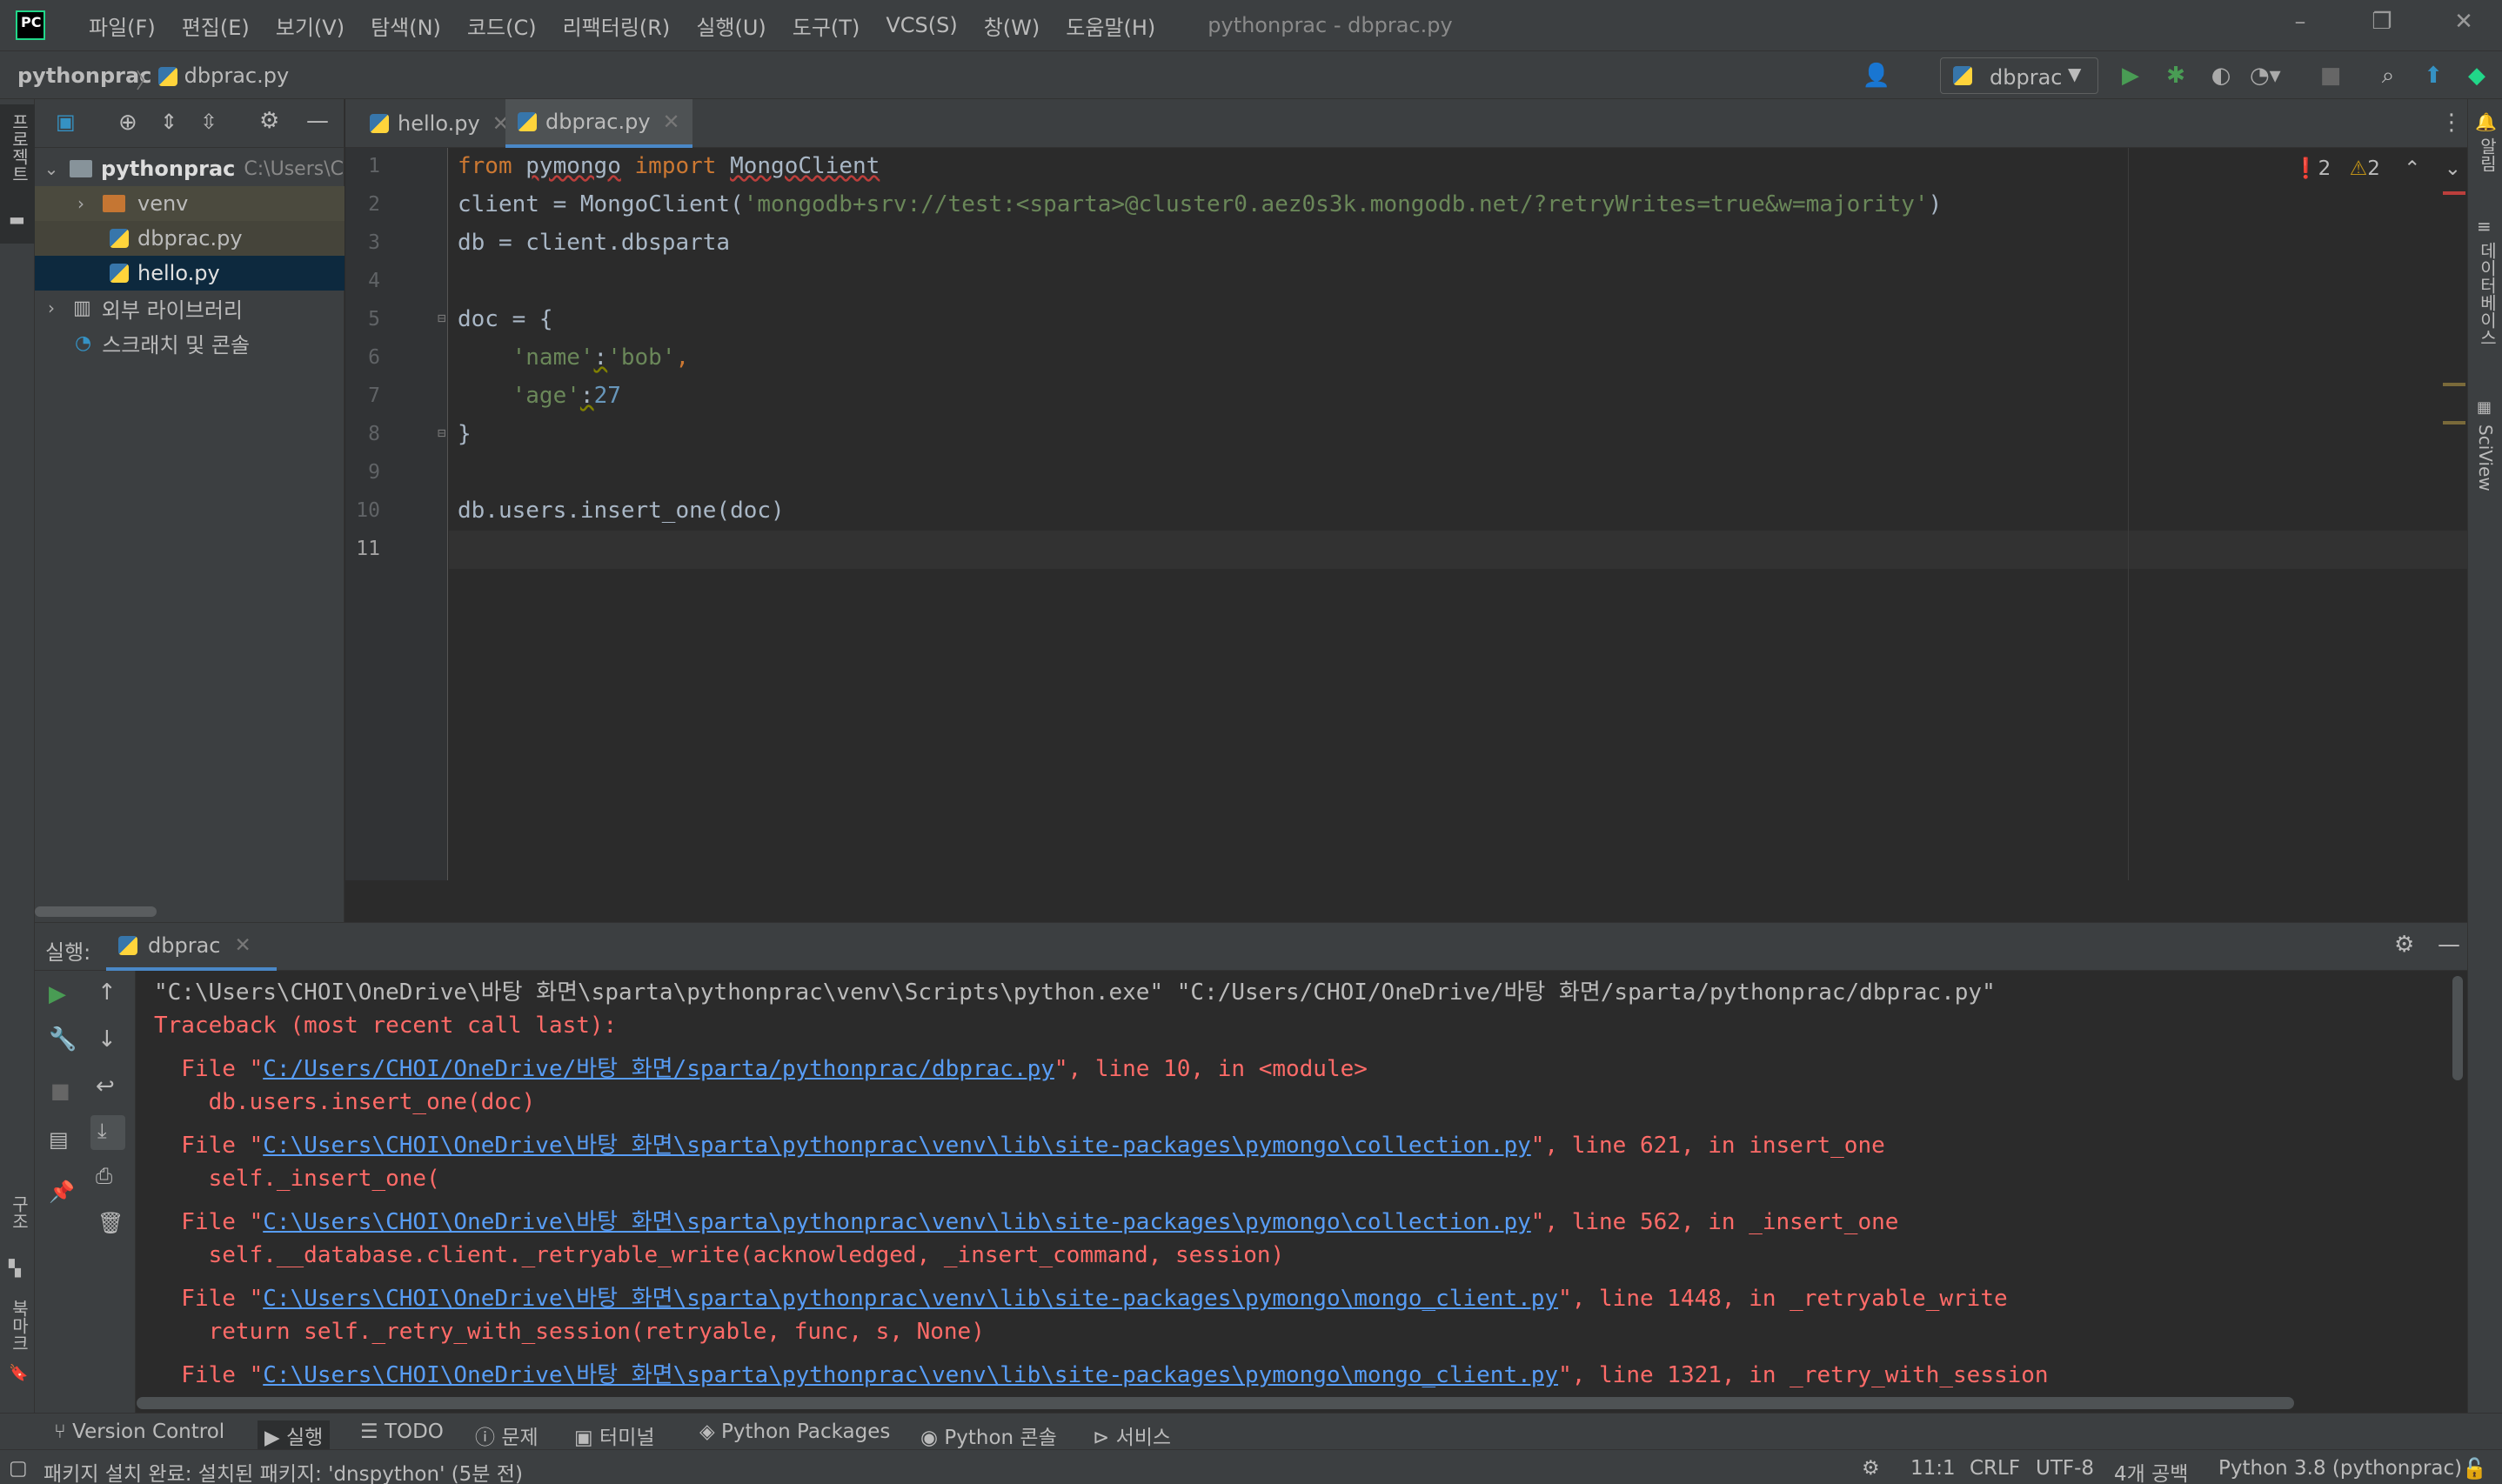  Describe the element at coordinates (168, 122) in the screenshot. I see `expand-all-icon: ⇕` at that location.